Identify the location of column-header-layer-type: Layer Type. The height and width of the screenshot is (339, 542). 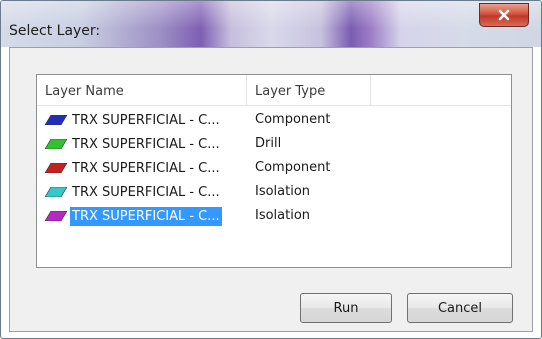
(309, 90).